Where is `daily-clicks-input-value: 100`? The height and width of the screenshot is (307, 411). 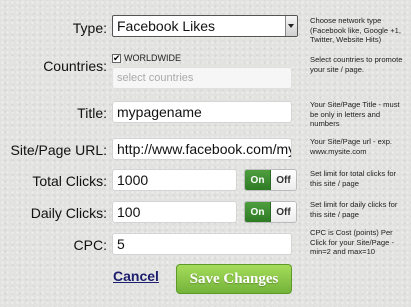
daily-clicks-input-value: 100 is located at coordinates (129, 212).